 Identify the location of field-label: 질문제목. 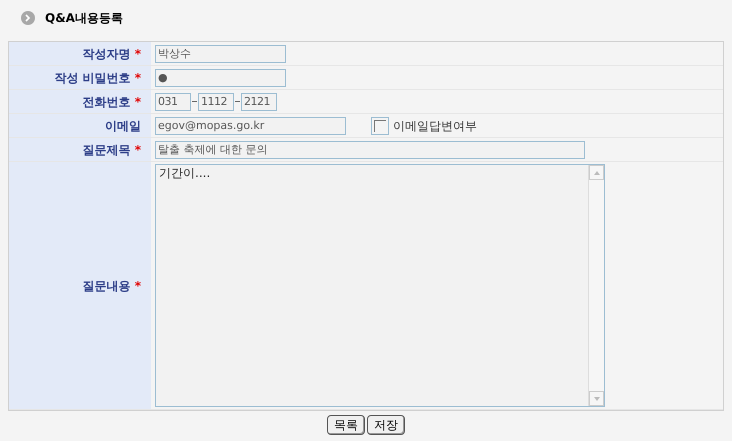
(106, 150).